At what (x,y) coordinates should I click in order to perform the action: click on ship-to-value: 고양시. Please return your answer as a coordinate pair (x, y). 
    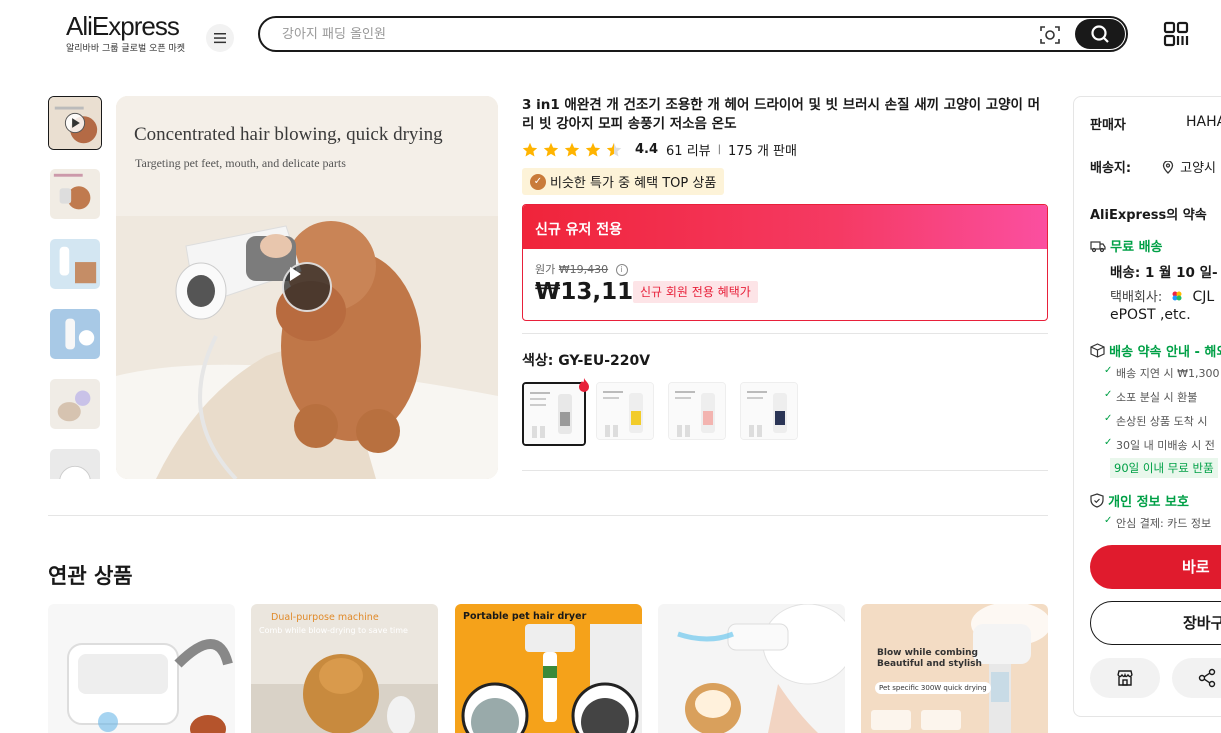
    Looking at the image, I should click on (1198, 168).